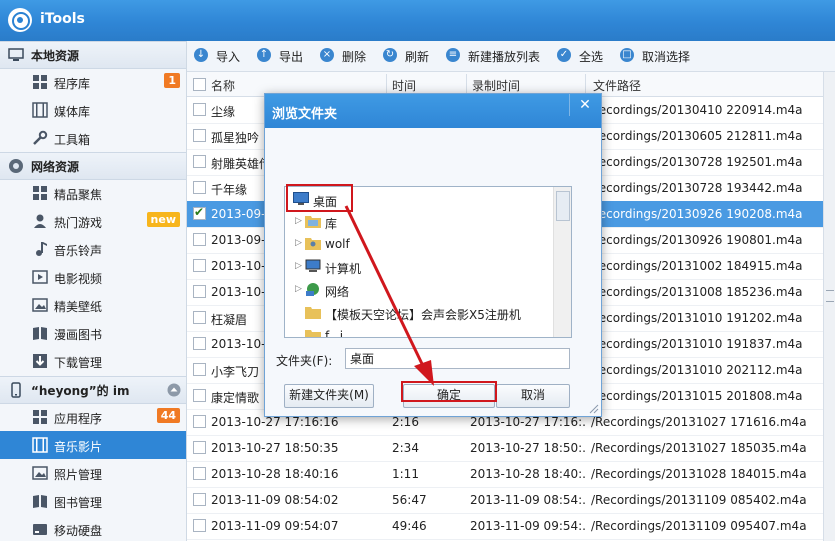 The height and width of the screenshot is (543, 835). Describe the element at coordinates (168, 415) in the screenshot. I see `count-badge: 44` at that location.